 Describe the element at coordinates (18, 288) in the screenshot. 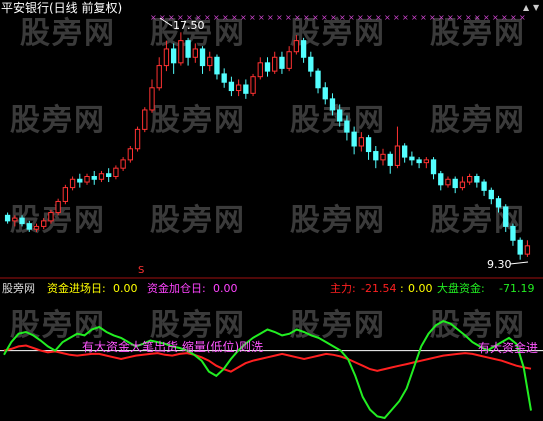

I see `indicator-site-label: 股旁网` at that location.